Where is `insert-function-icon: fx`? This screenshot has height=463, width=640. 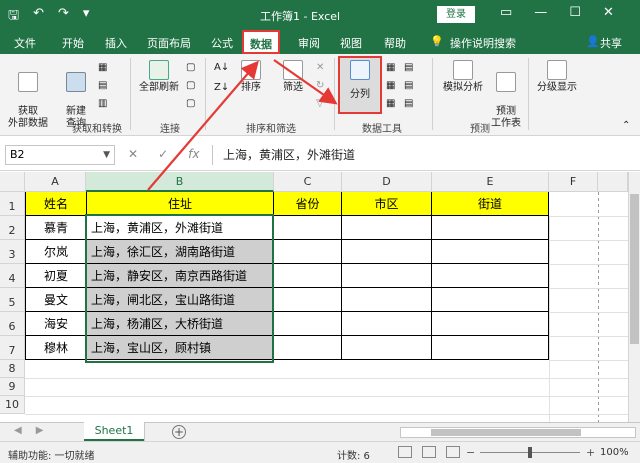 insert-function-icon: fx is located at coordinates (193, 154).